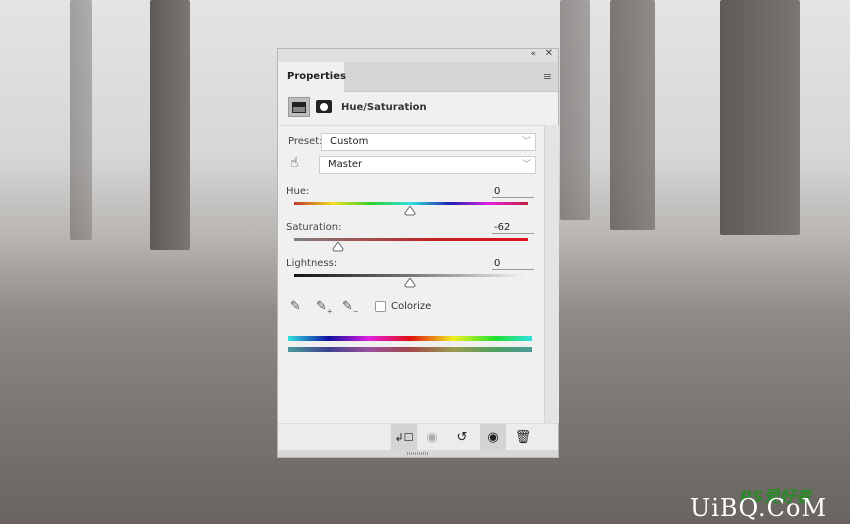 Image resolution: width=850 pixels, height=524 pixels. I want to click on hue-slider-thumb, so click(410, 211).